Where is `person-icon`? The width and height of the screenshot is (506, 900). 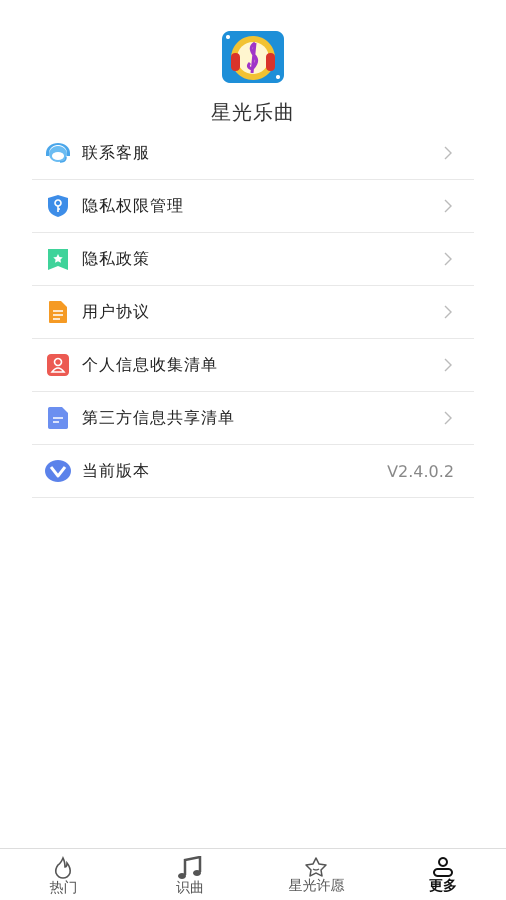
person-icon is located at coordinates (443, 867).